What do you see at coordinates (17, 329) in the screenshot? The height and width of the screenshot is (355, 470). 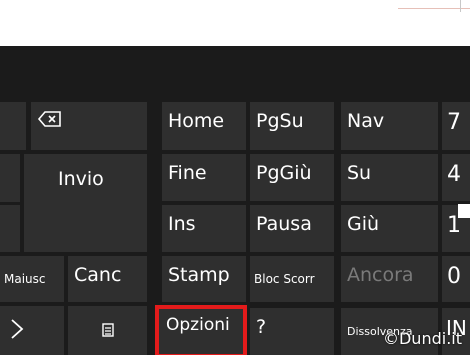 I see `chevron-right-icon` at bounding box center [17, 329].